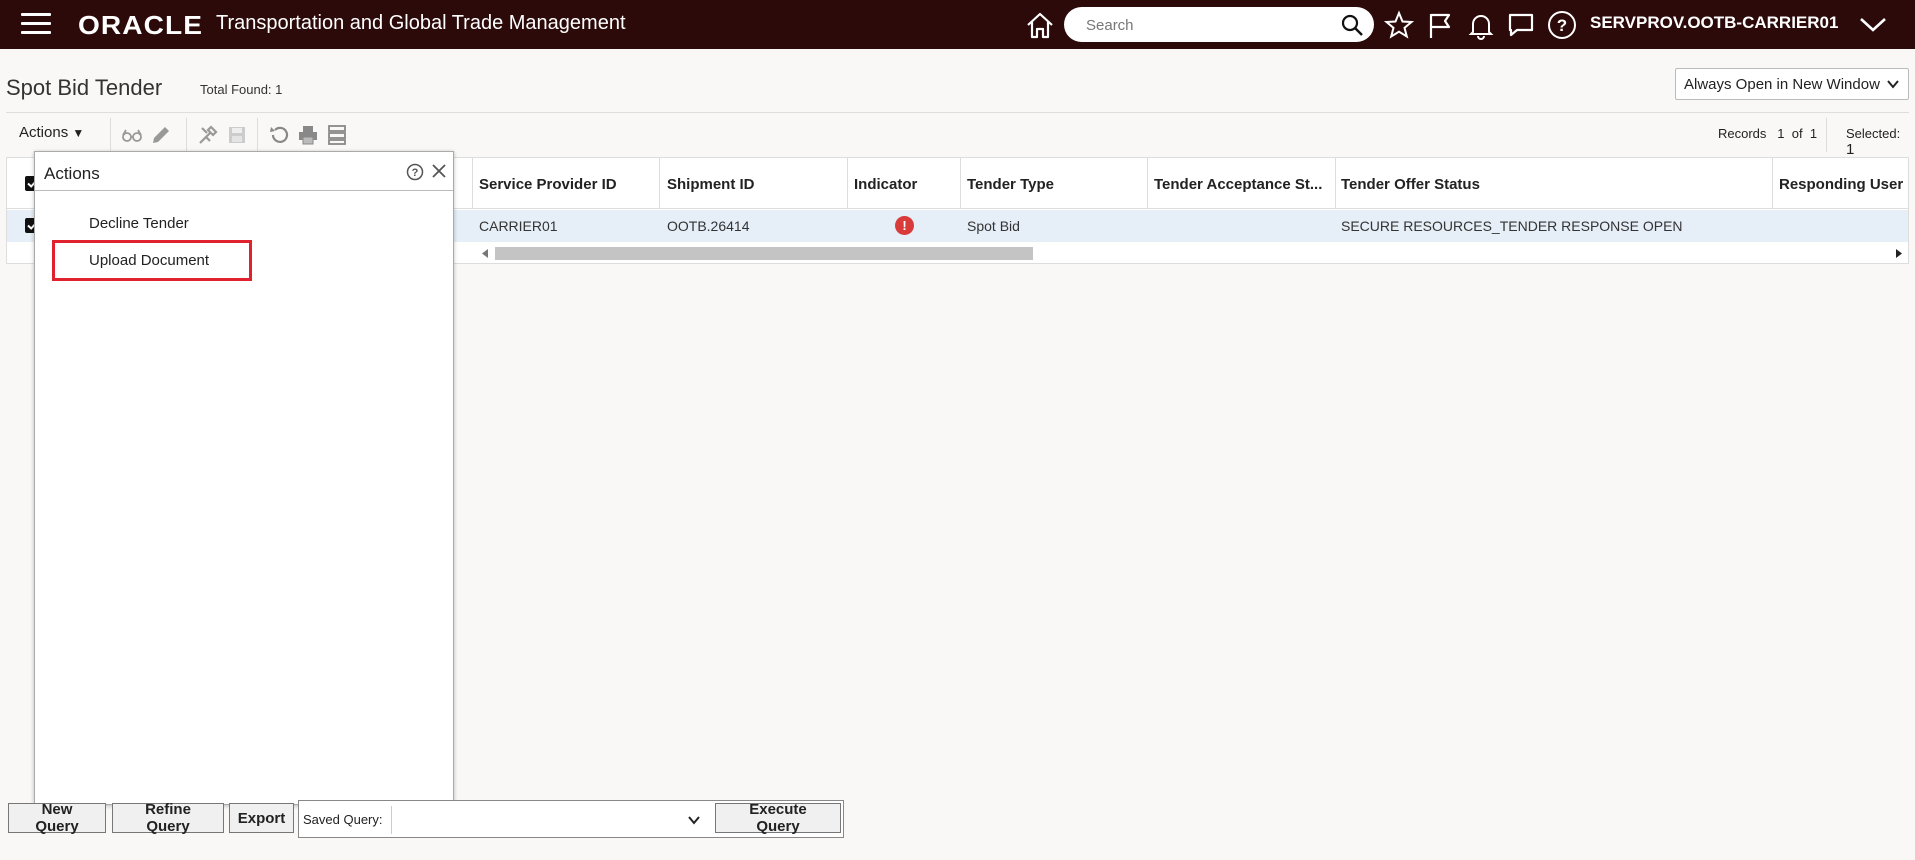 Image resolution: width=1915 pixels, height=860 pixels. Describe the element at coordinates (1899, 253) in the screenshot. I see `scroll-right-icon` at that location.